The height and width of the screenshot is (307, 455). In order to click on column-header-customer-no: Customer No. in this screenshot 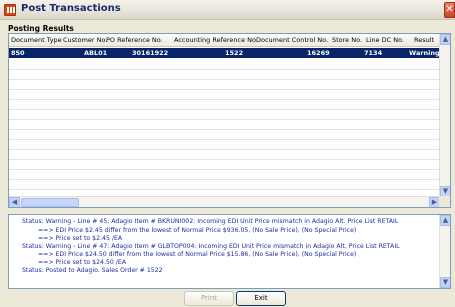, I will do `click(85, 40)`.